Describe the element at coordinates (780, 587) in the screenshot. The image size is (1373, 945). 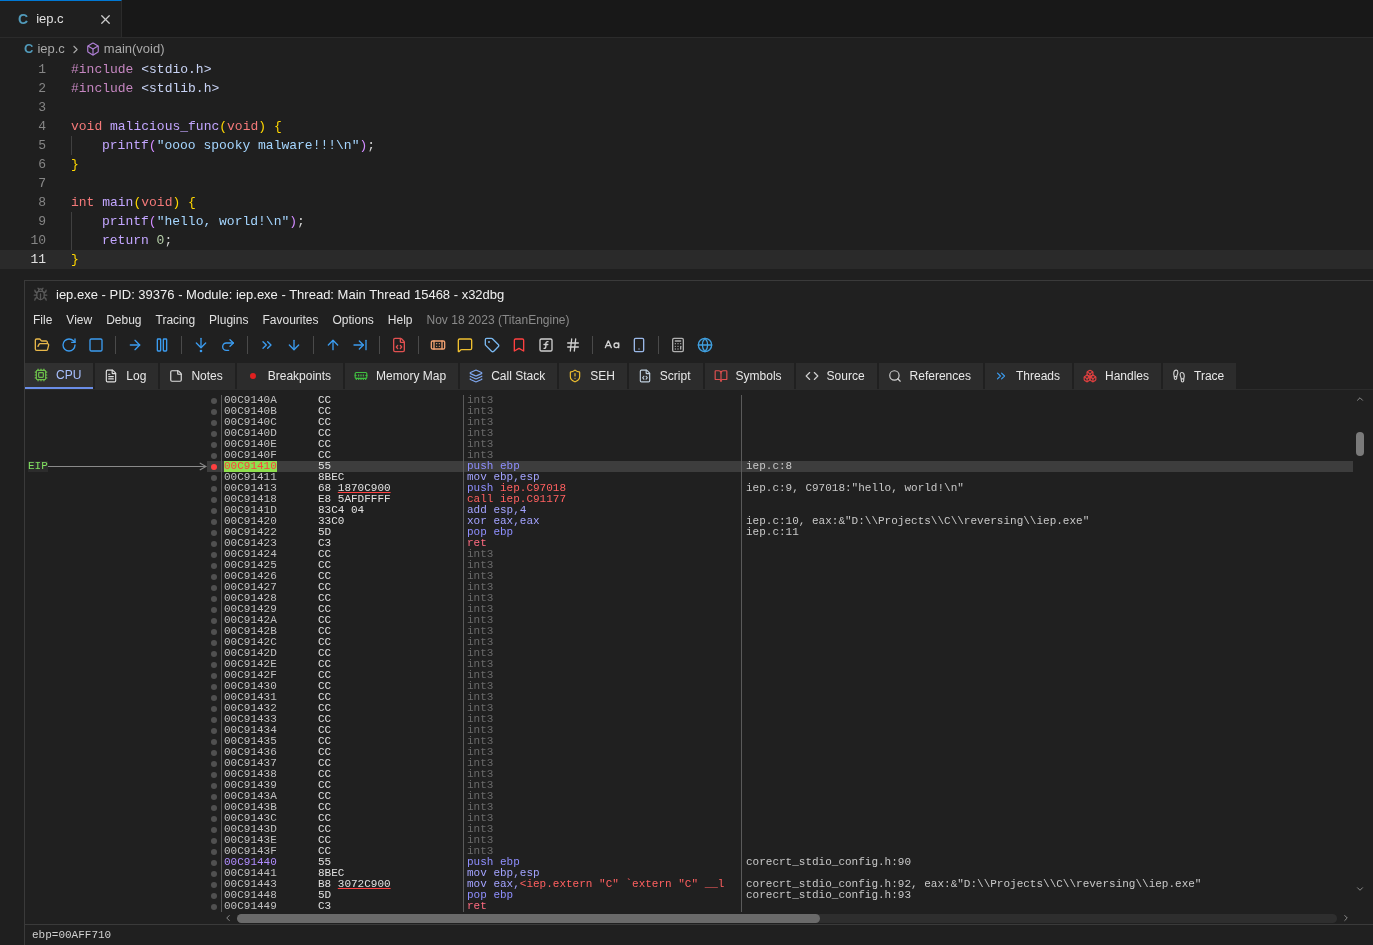
I see `disassembly-row: 00C91427 CC int3` at that location.